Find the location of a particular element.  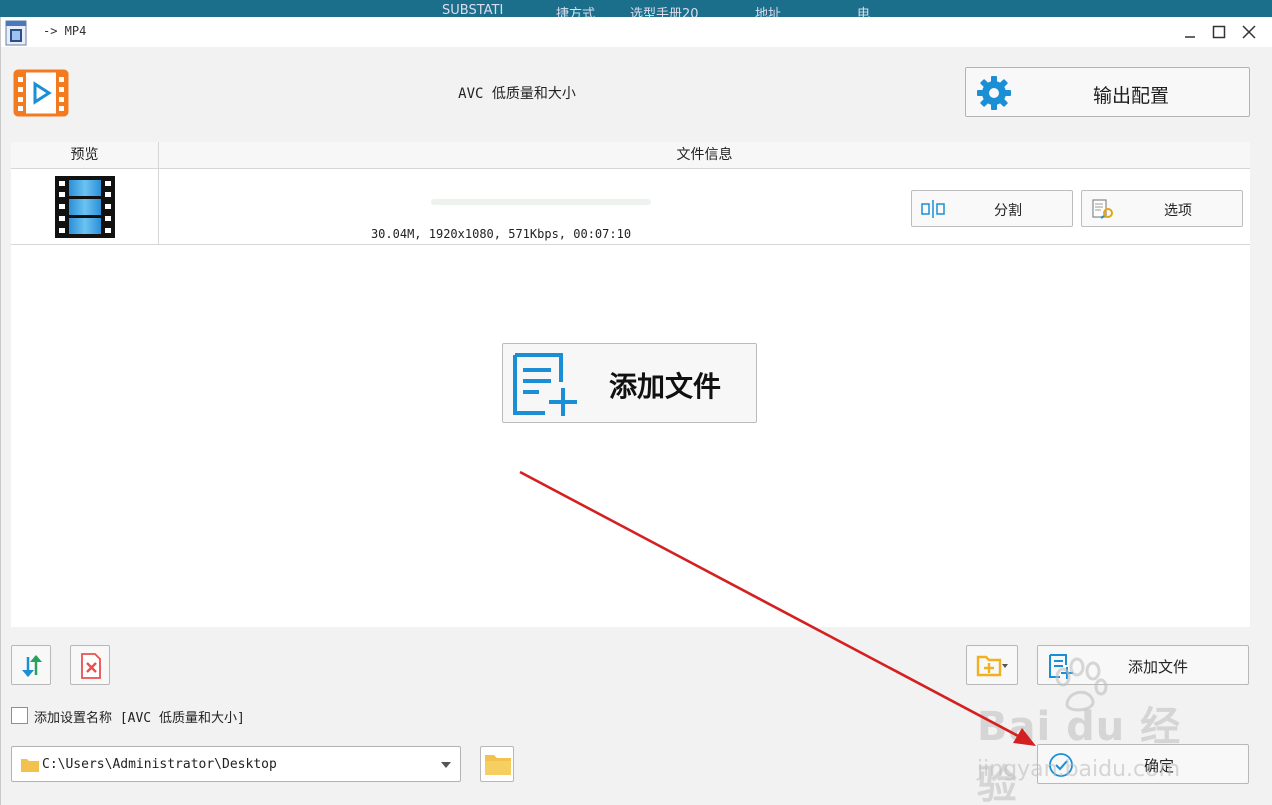

add-setting-name-label: 添加设置名称 [AVC 低质量和大小] is located at coordinates (139, 718).